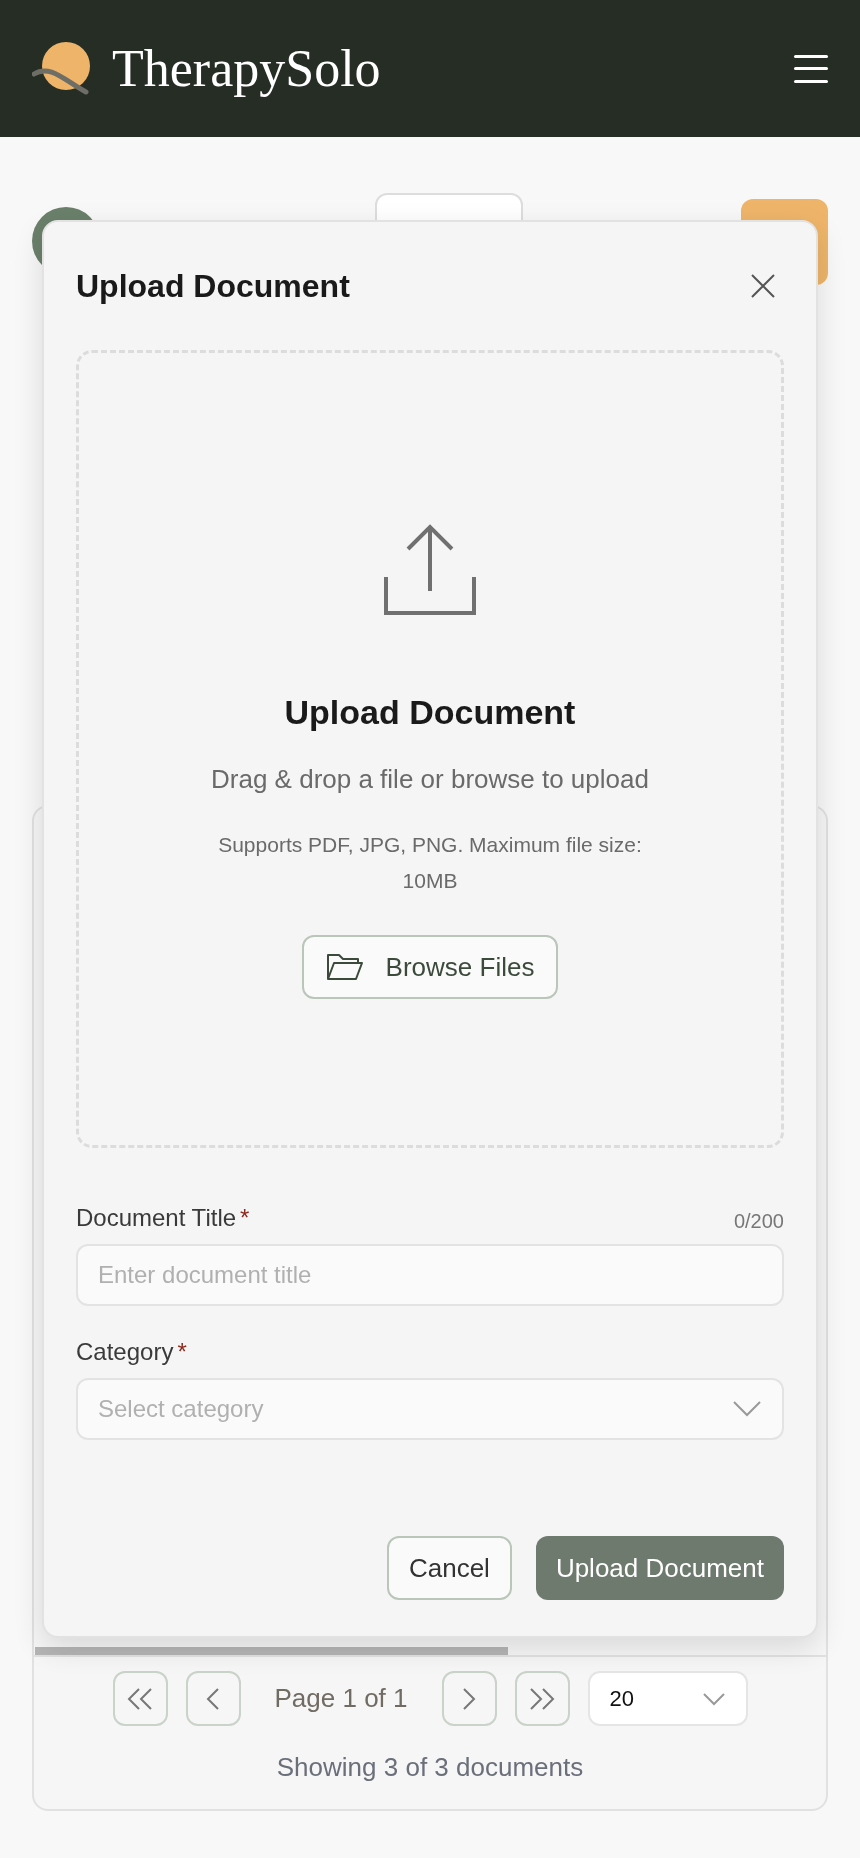 The height and width of the screenshot is (1858, 860). What do you see at coordinates (344, 967) in the screenshot?
I see `folder-icon` at bounding box center [344, 967].